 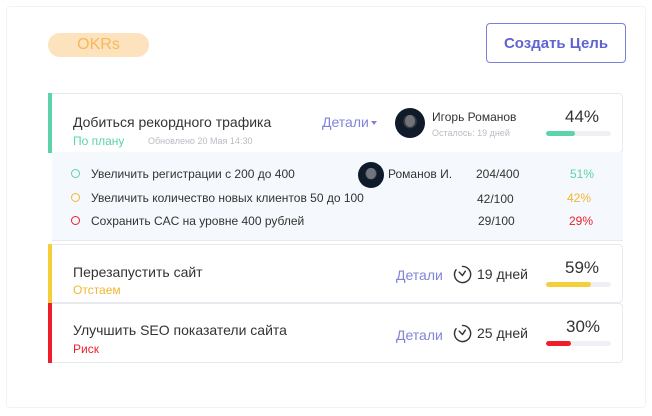 What do you see at coordinates (138, 272) in the screenshot?
I see `goal-title: Перезапустить сайт` at bounding box center [138, 272].